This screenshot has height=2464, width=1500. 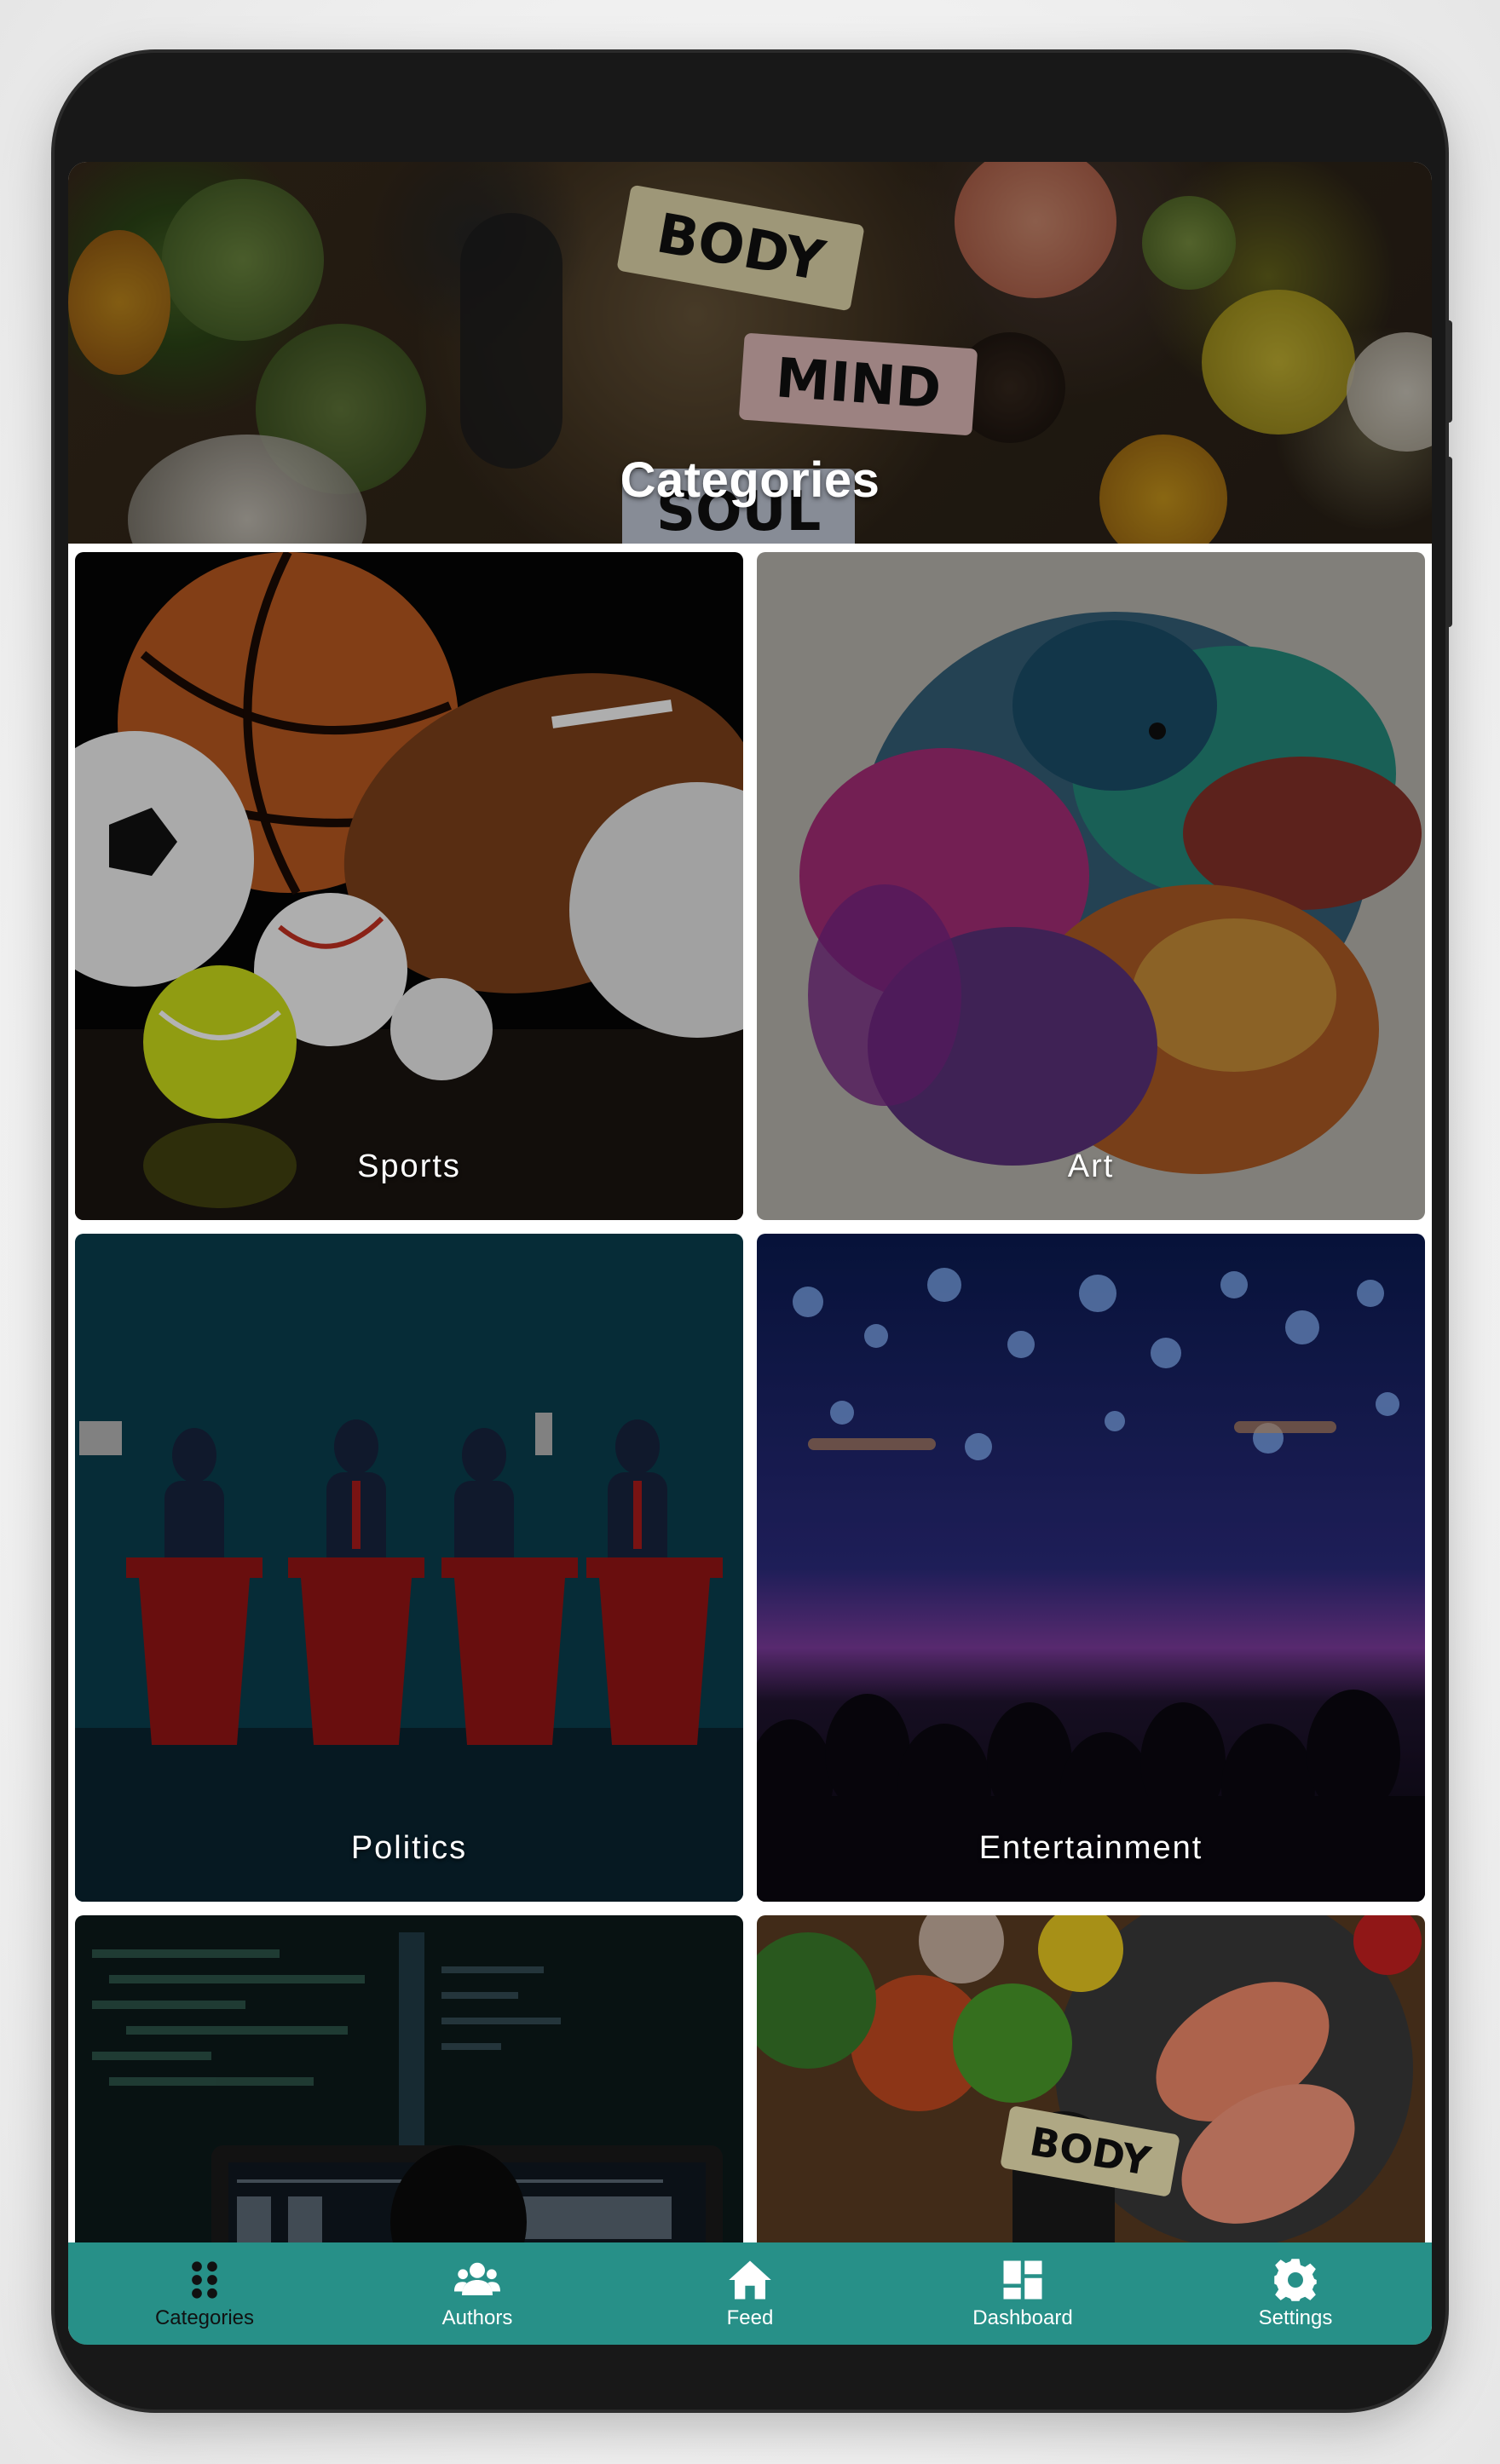 What do you see at coordinates (204, 2317) in the screenshot?
I see `nav-label: Categories` at bounding box center [204, 2317].